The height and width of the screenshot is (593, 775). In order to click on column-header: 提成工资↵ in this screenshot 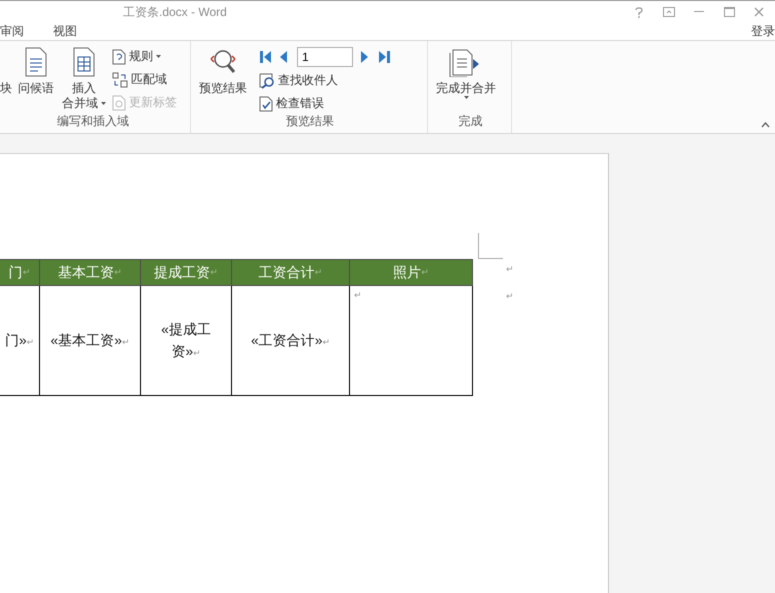, I will do `click(186, 272)`.